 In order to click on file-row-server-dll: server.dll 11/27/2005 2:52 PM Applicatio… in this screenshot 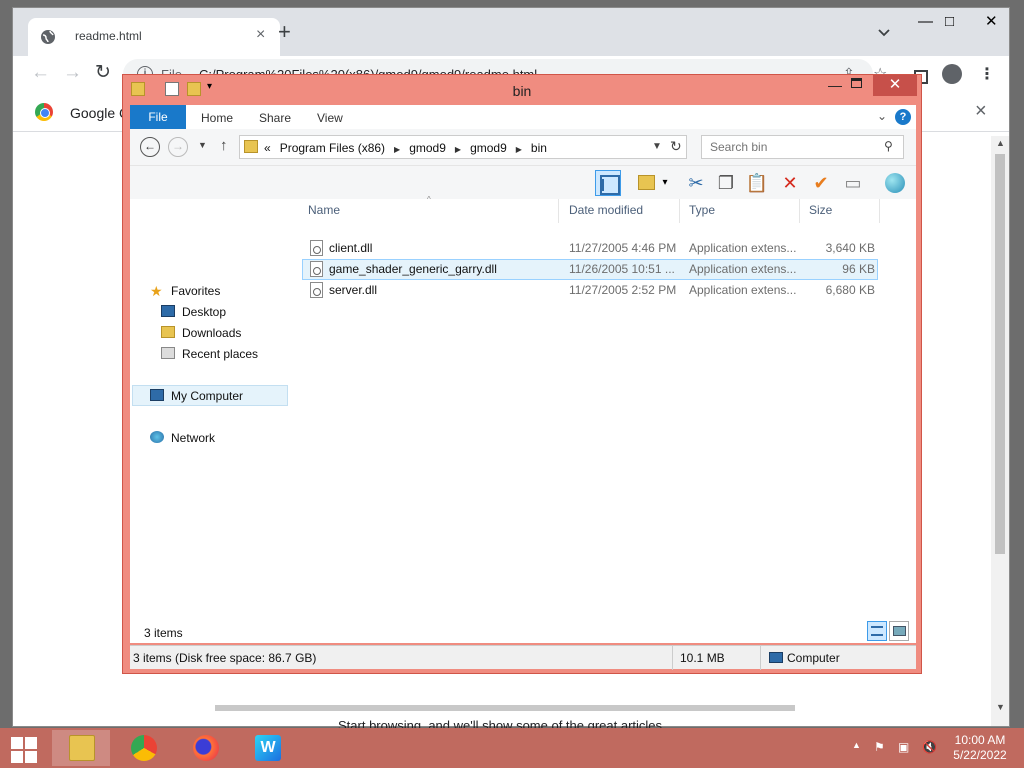, I will do `click(590, 290)`.